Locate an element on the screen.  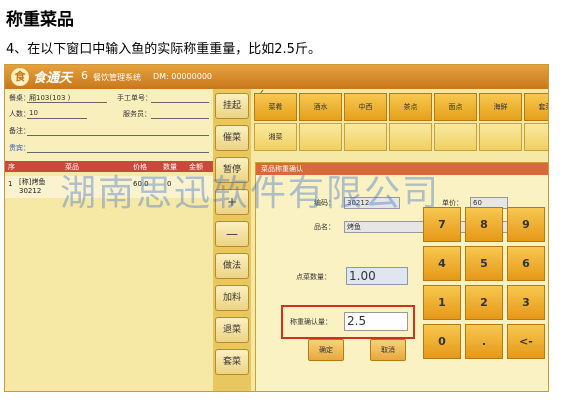
vip-field is located at coordinates (118, 152).